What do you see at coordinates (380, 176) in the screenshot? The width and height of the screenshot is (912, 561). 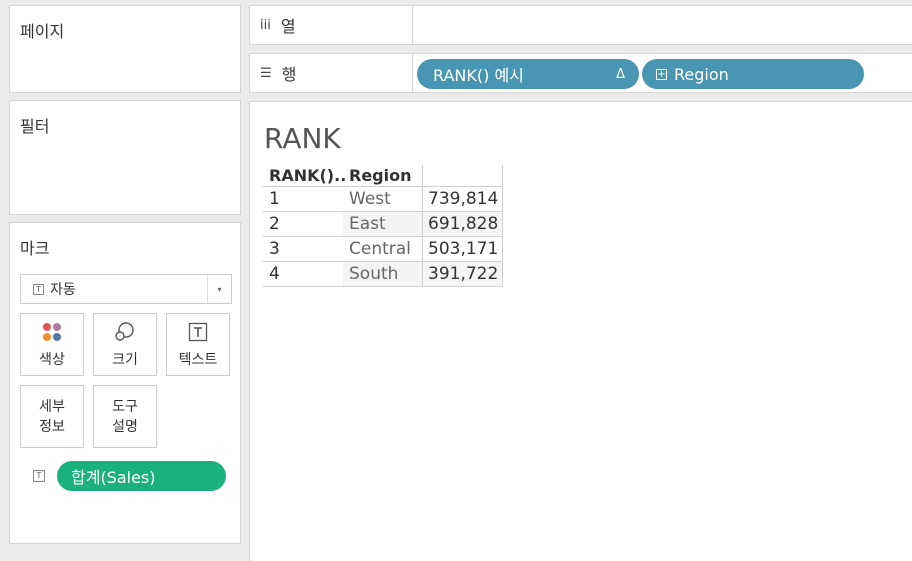 I see `region-header: Region` at bounding box center [380, 176].